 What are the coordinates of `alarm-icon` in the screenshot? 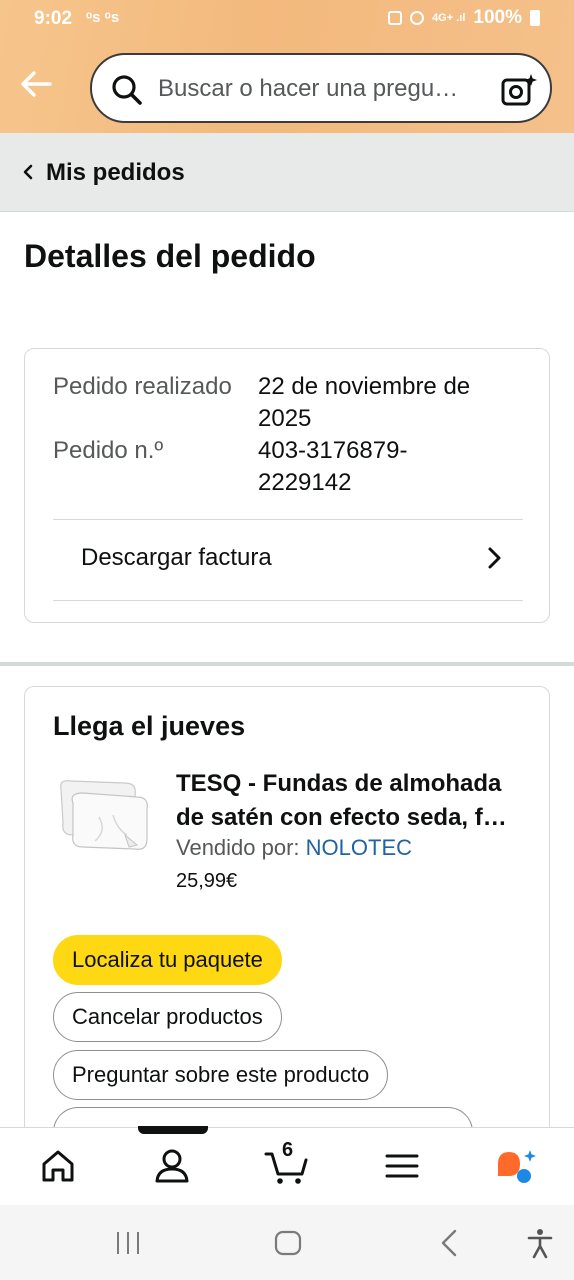 It's located at (417, 18).